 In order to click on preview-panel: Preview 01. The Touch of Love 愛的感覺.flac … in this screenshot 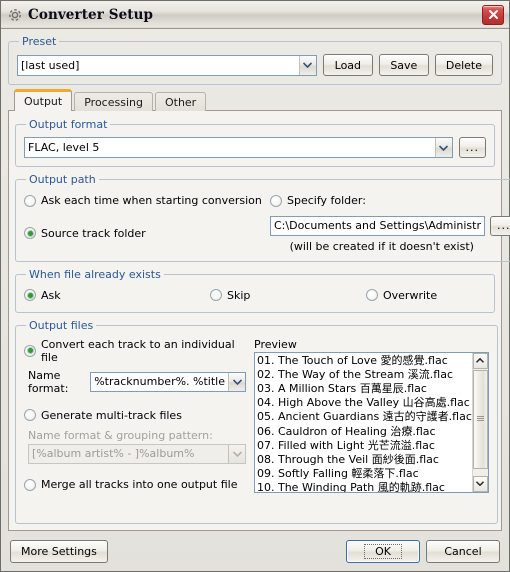, I will do `click(371, 416)`.